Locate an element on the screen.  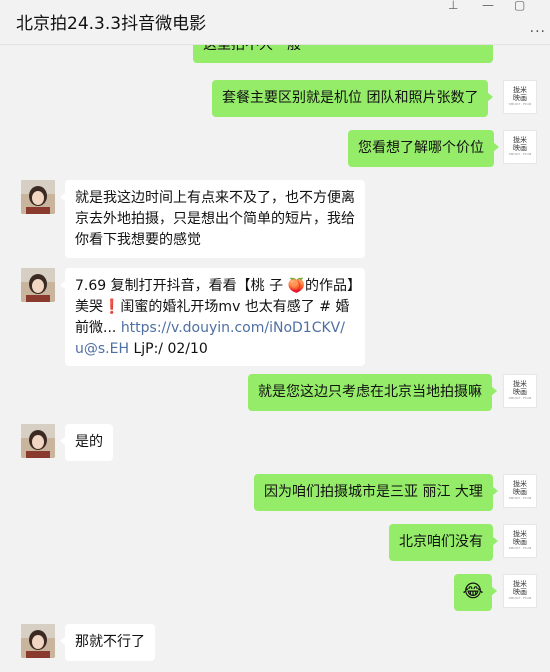
message-bubble: 北京咱们没有 is located at coordinates (443, 542).